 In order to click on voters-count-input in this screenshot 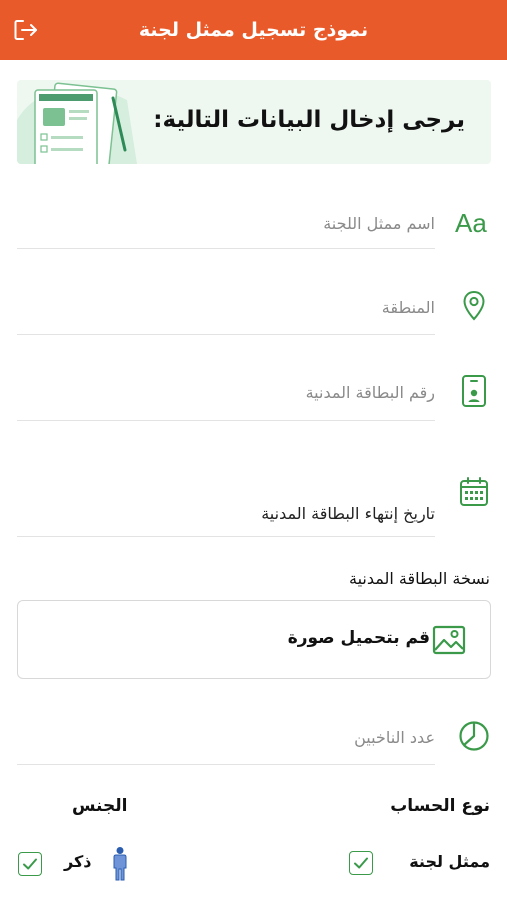, I will do `click(226, 737)`.